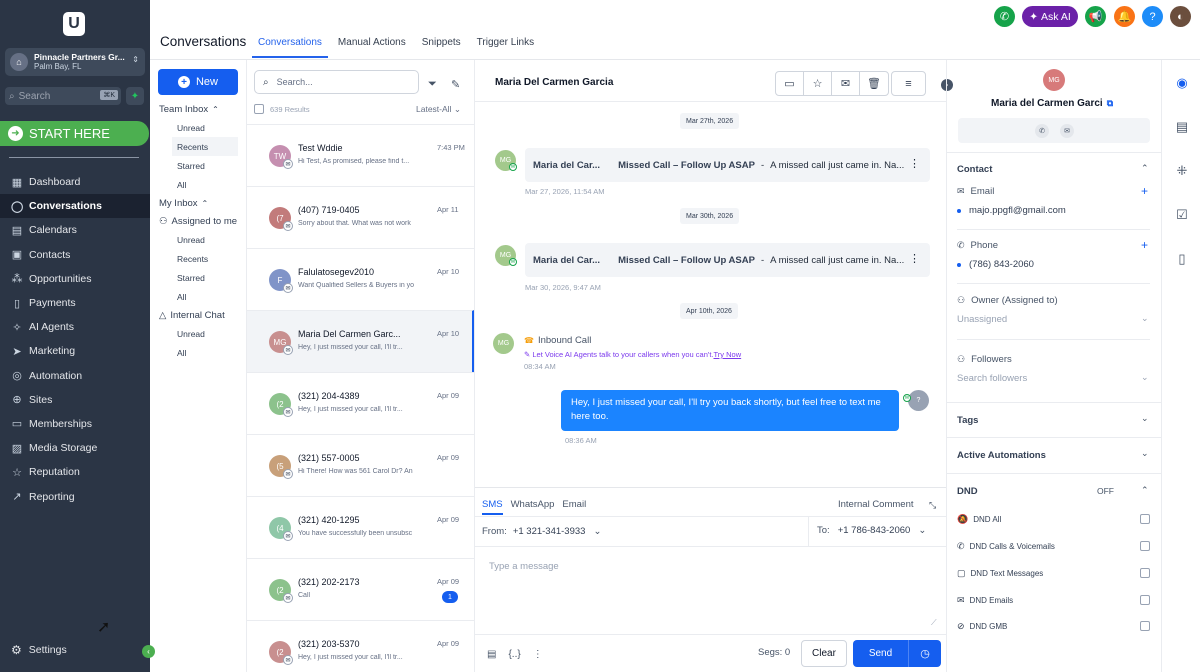 The height and width of the screenshot is (672, 1200). What do you see at coordinates (1145, 453) in the screenshot?
I see `chevron-down-icon: ⌄` at bounding box center [1145, 453].